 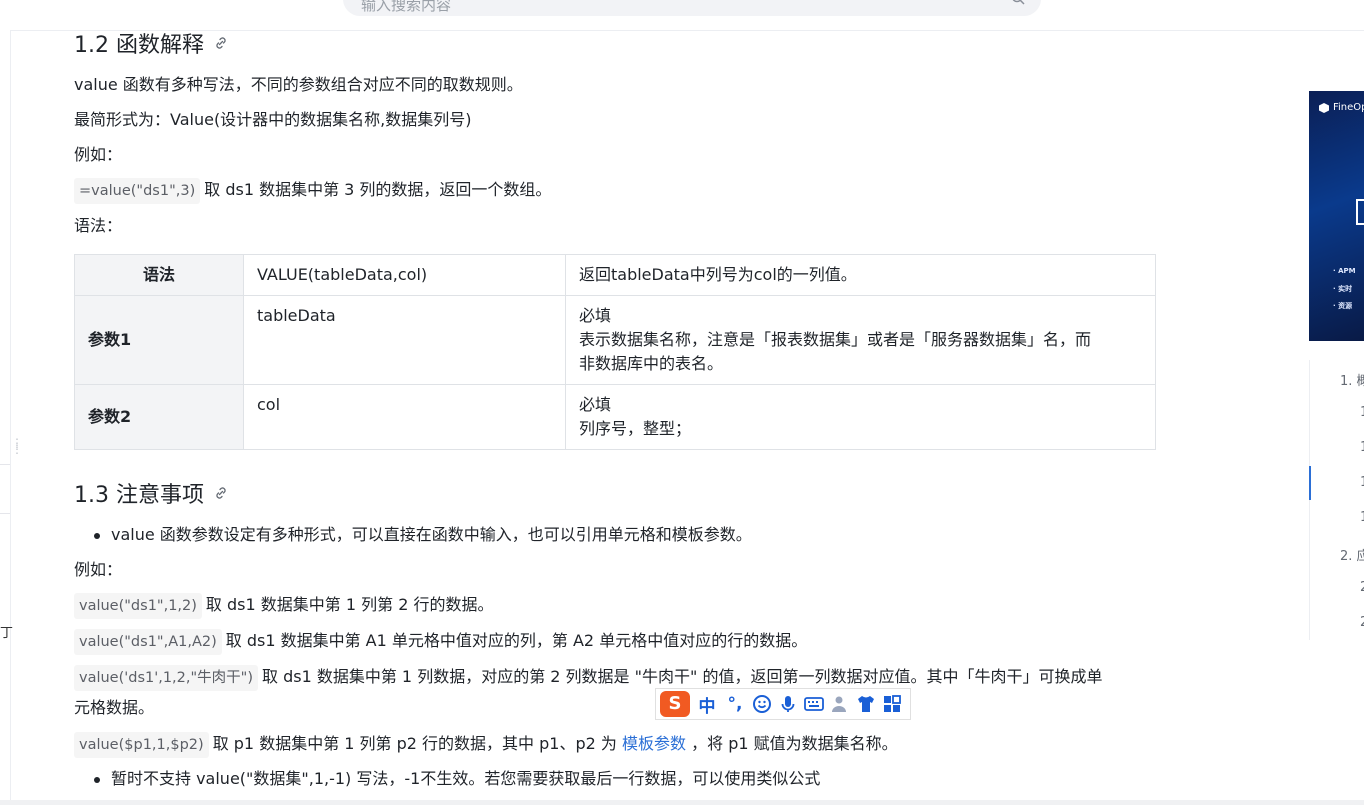 I want to click on template-parameter-link: 模板参数, so click(x=654, y=743).